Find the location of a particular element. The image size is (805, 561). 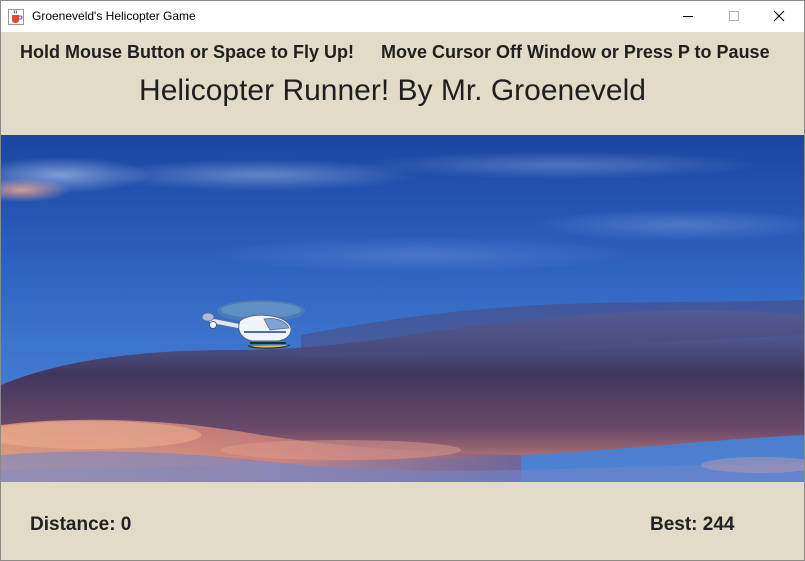

close-icon is located at coordinates (779, 16).